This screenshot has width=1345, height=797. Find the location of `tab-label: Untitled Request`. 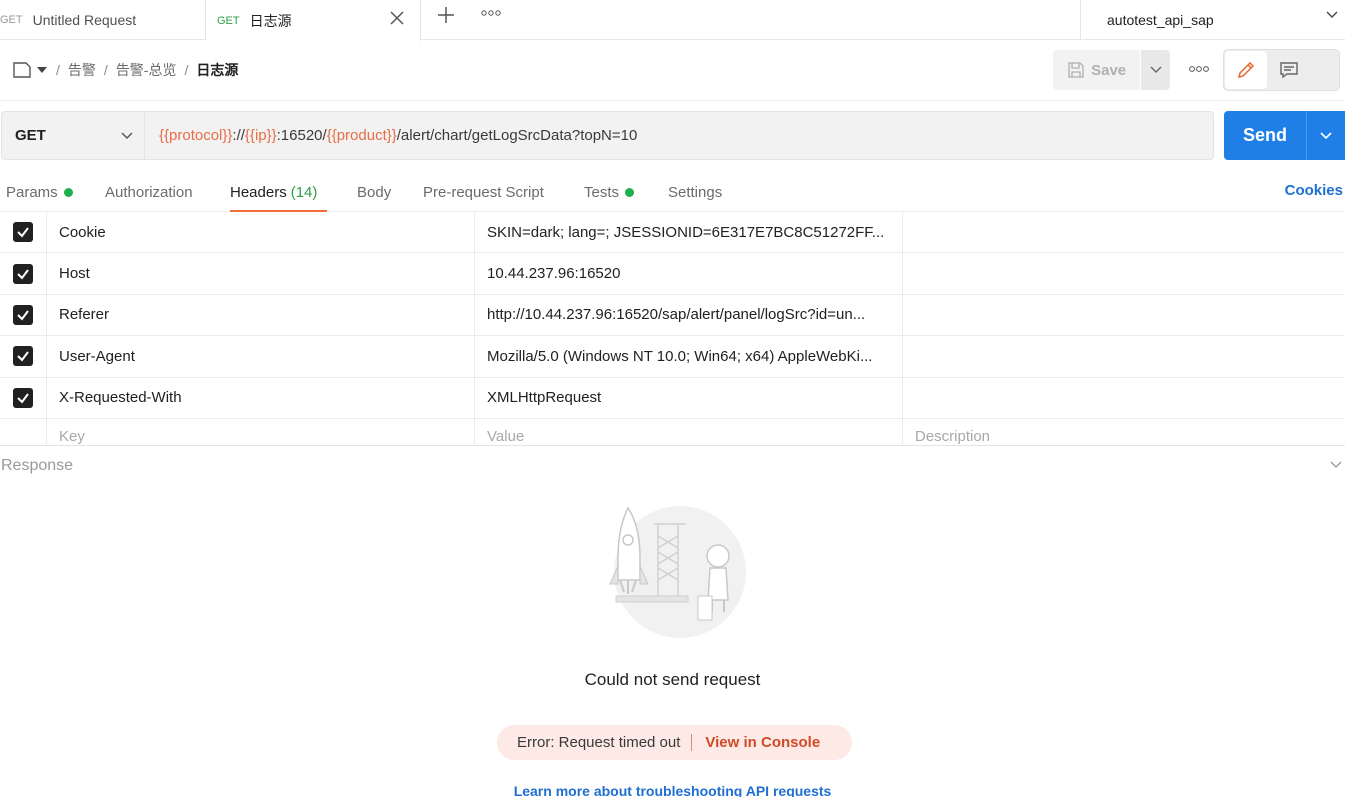

tab-label: Untitled Request is located at coordinates (84, 20).